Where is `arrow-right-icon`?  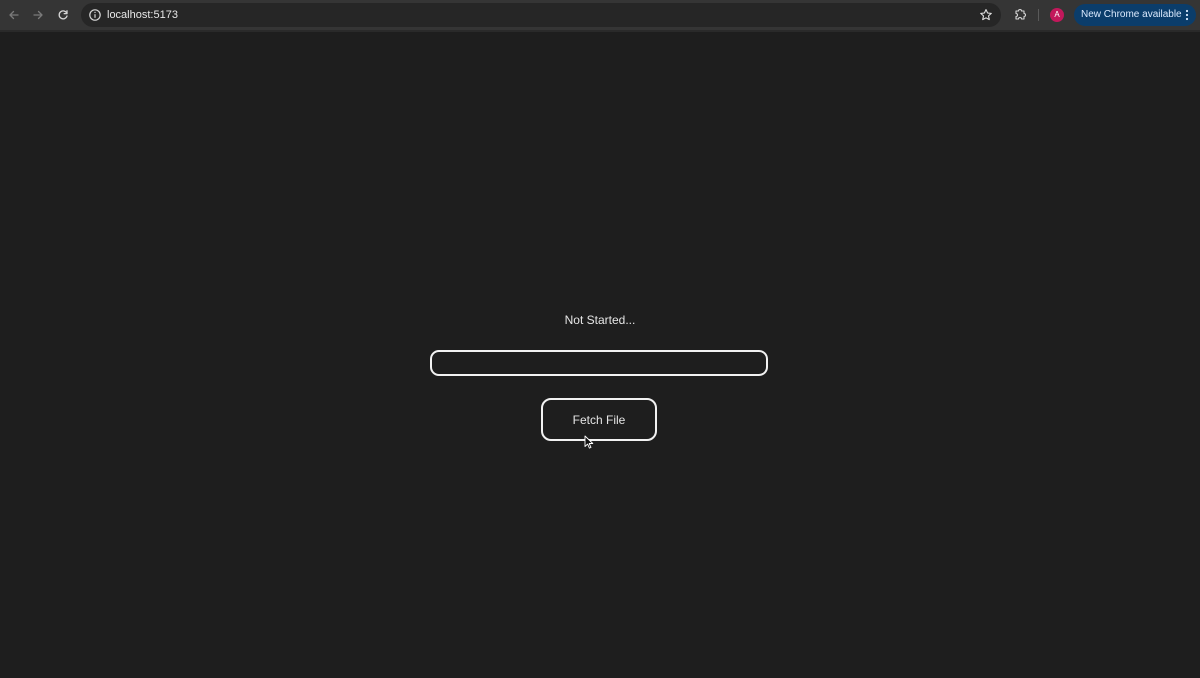
arrow-right-icon is located at coordinates (38, 15).